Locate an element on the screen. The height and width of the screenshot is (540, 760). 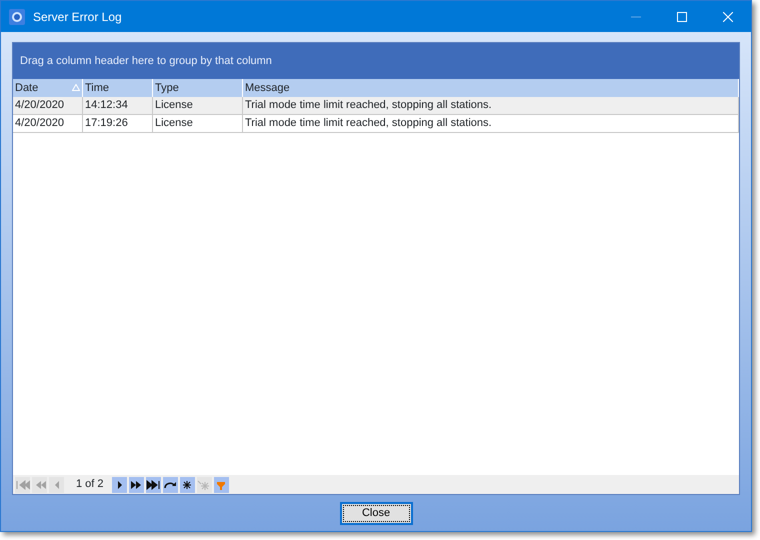
window-title: Server Error Log is located at coordinates (78, 17).